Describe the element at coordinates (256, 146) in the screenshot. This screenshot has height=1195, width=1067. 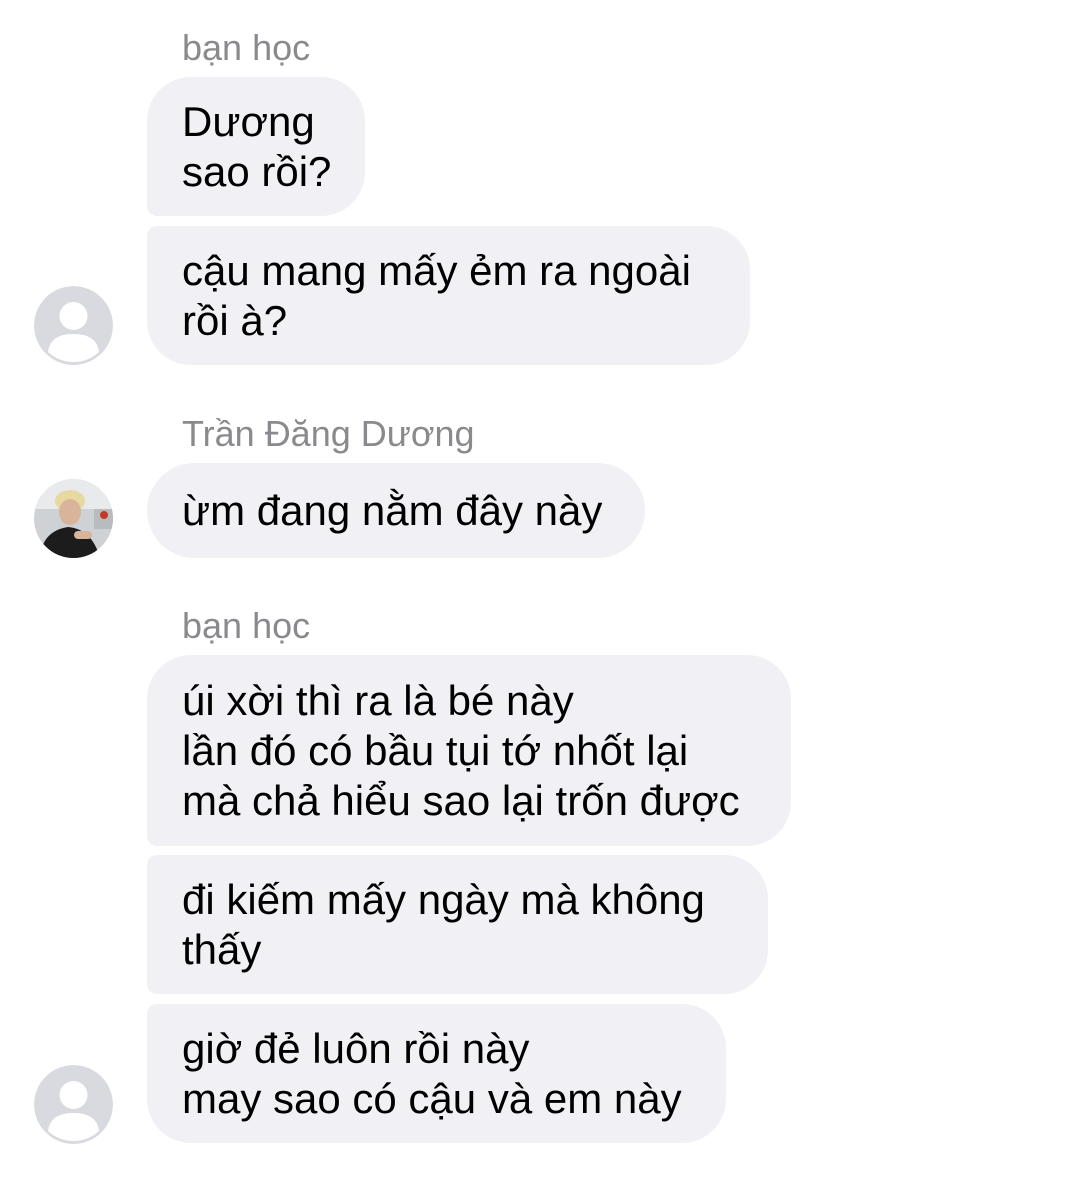
I see `message-bubble: Dương sao rồi?` at that location.